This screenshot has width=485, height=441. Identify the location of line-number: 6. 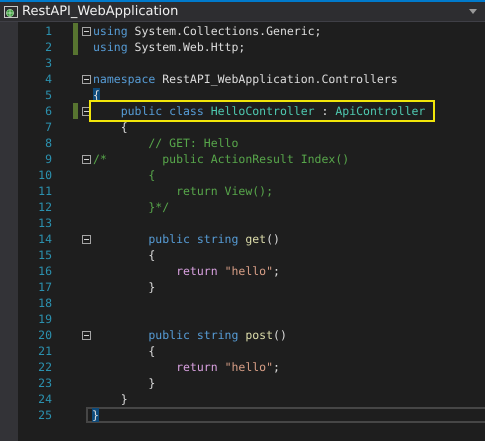
(48, 111).